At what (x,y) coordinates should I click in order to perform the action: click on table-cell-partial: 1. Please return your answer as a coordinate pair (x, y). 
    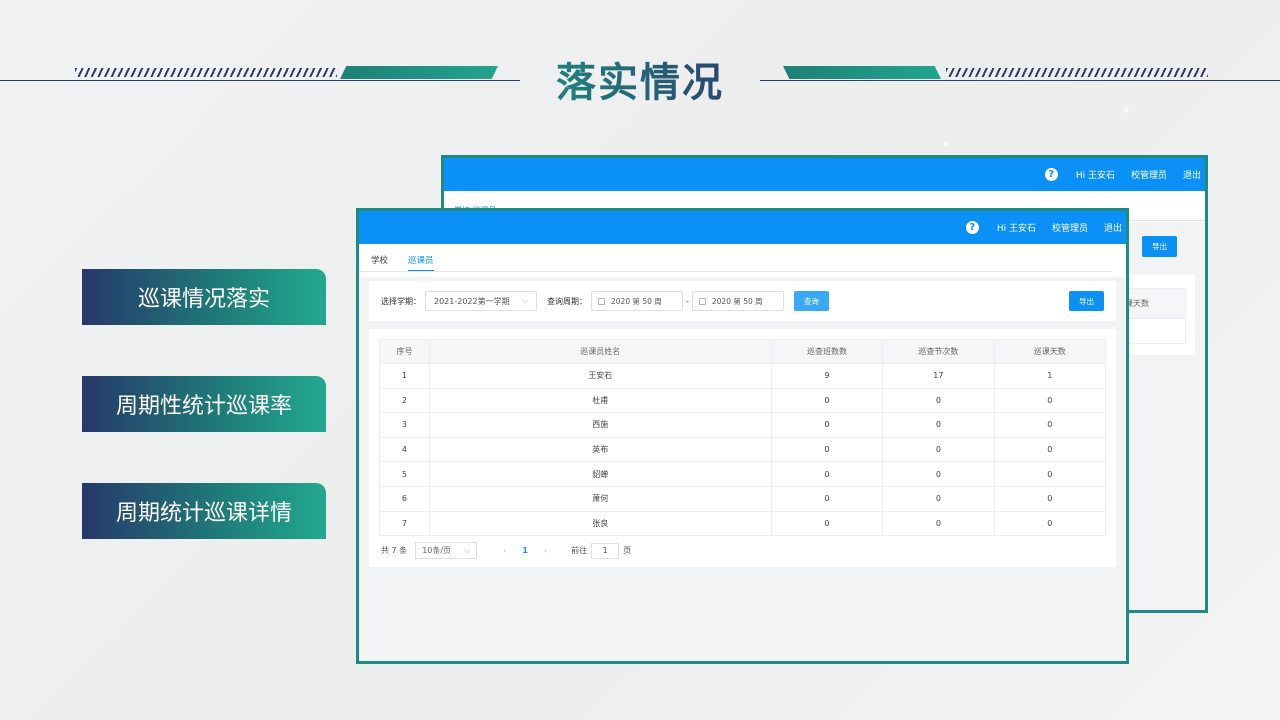
    Looking at the image, I should click on (1153, 331).